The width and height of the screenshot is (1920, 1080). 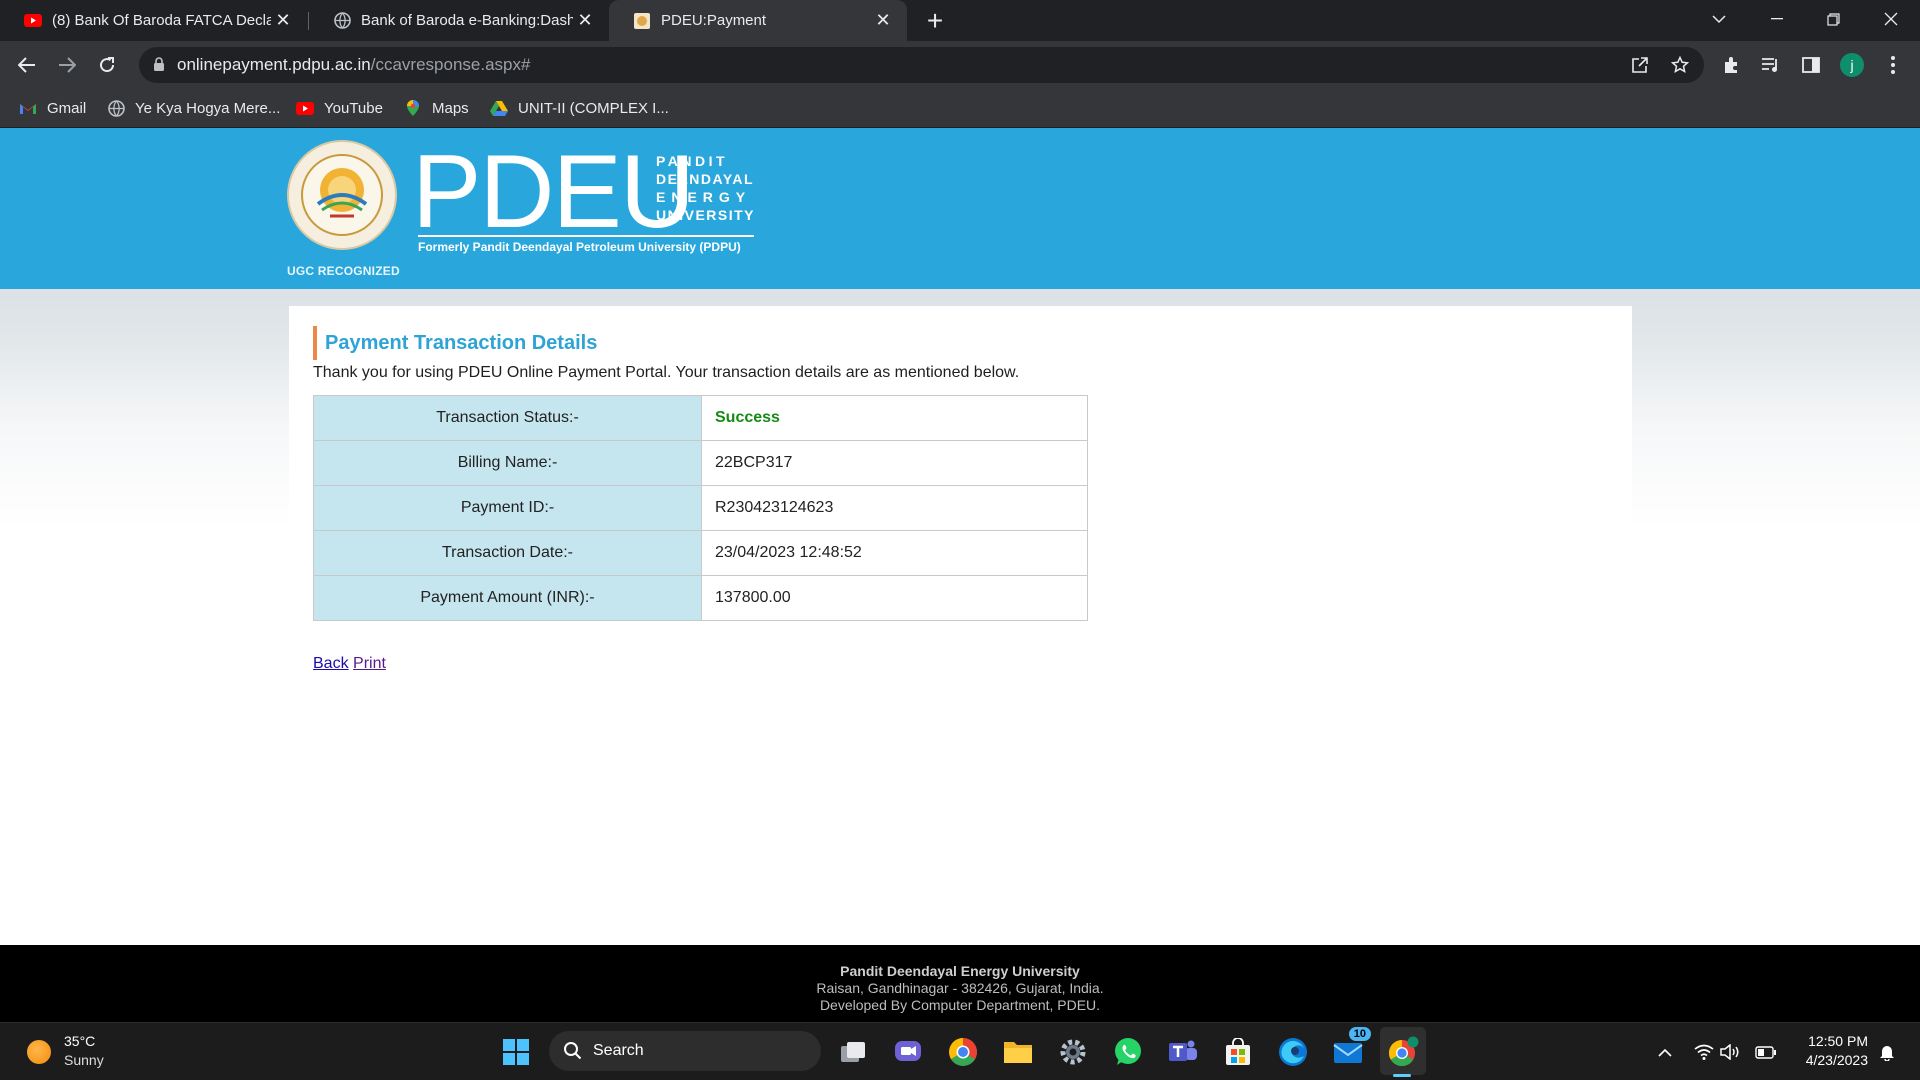 What do you see at coordinates (507, 553) in the screenshot?
I see `detail-label: Transaction Date:-` at bounding box center [507, 553].